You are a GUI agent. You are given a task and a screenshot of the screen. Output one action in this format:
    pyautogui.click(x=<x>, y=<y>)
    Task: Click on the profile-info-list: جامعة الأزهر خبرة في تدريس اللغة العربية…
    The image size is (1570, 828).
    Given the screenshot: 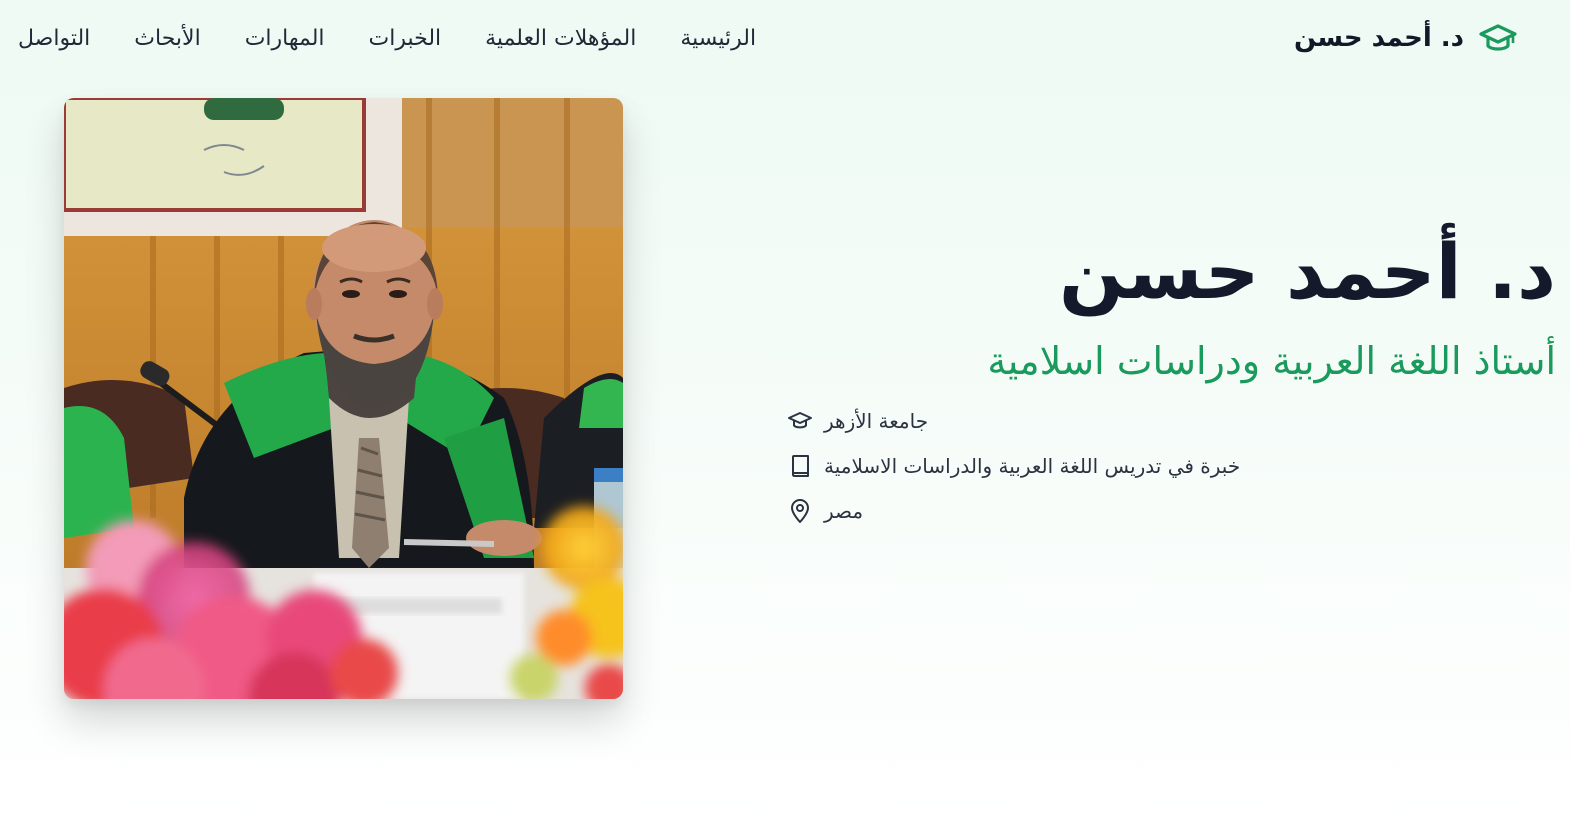 What is the action you would take?
    pyautogui.click(x=1013, y=465)
    